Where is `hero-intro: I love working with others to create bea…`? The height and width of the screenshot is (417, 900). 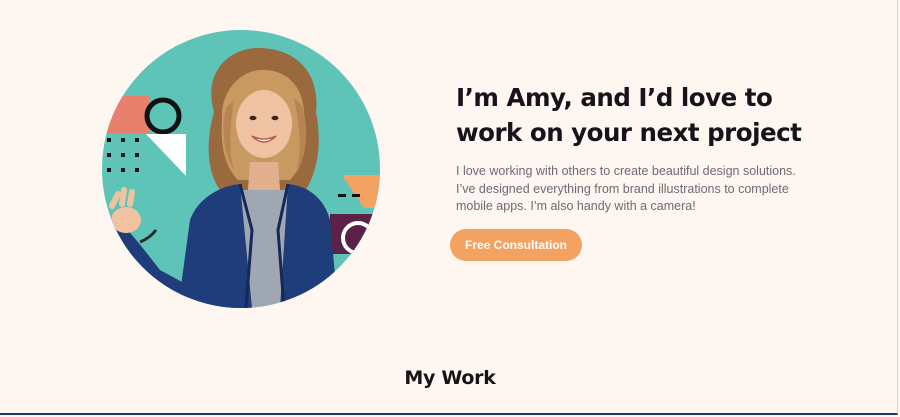 hero-intro: I love working with others to create bea… is located at coordinates (626, 189).